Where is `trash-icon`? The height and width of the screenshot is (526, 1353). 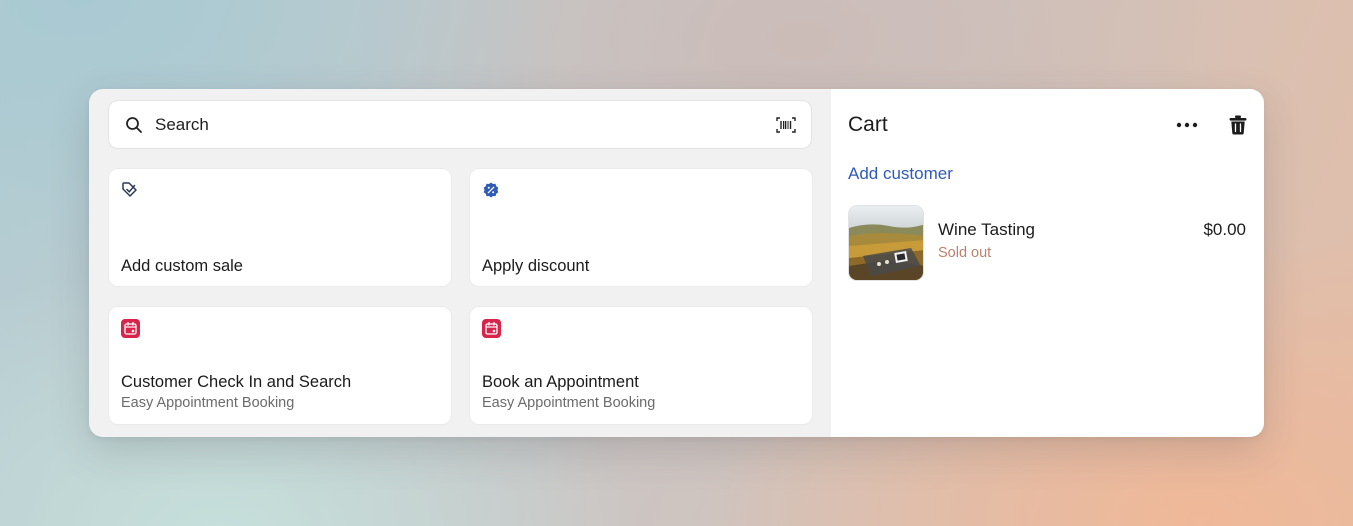
trash-icon is located at coordinates (1238, 125).